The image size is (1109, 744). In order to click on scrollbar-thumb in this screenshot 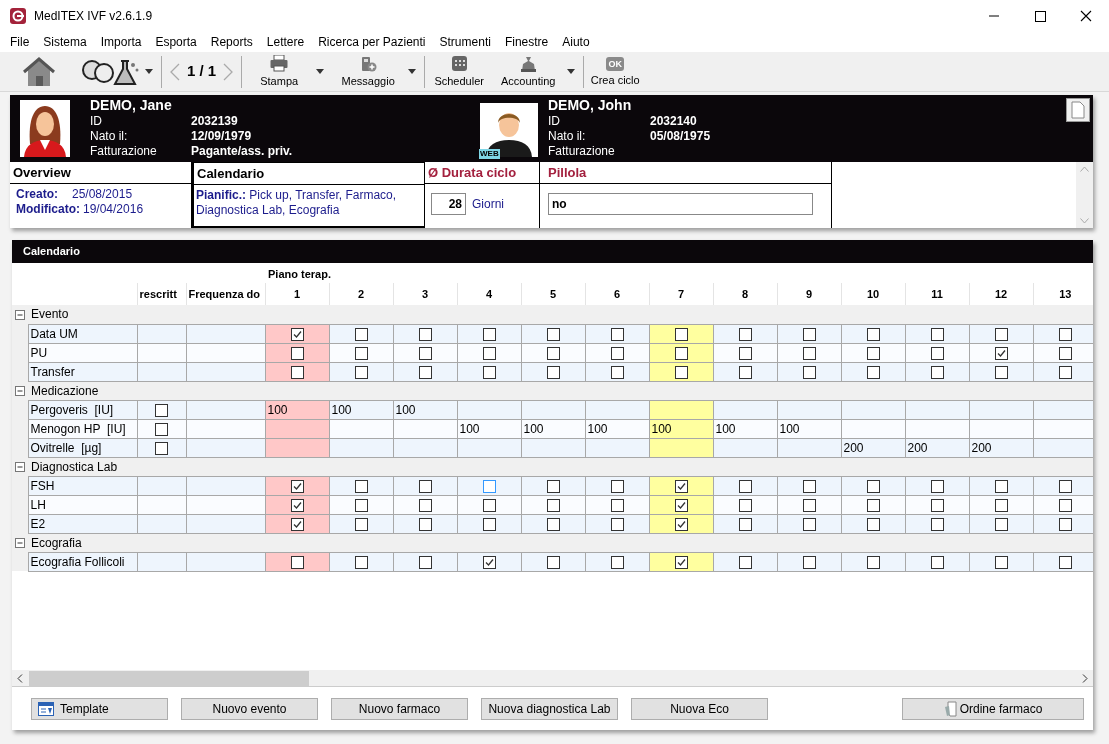, I will do `click(169, 678)`.